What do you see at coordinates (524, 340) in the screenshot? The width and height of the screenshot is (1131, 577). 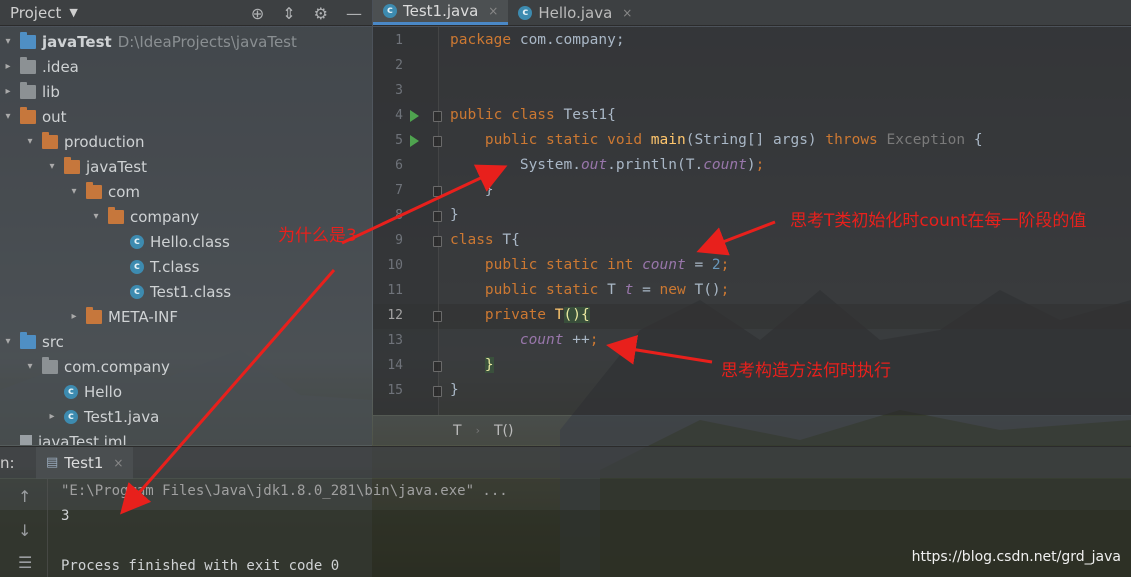 I see `code-line: count ++;` at bounding box center [524, 340].